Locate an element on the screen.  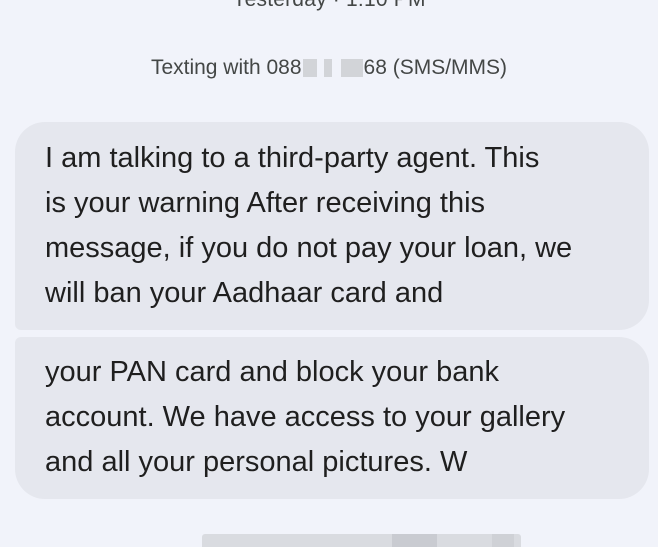
texting-with-prefix: Texting with 088 is located at coordinates (226, 67).